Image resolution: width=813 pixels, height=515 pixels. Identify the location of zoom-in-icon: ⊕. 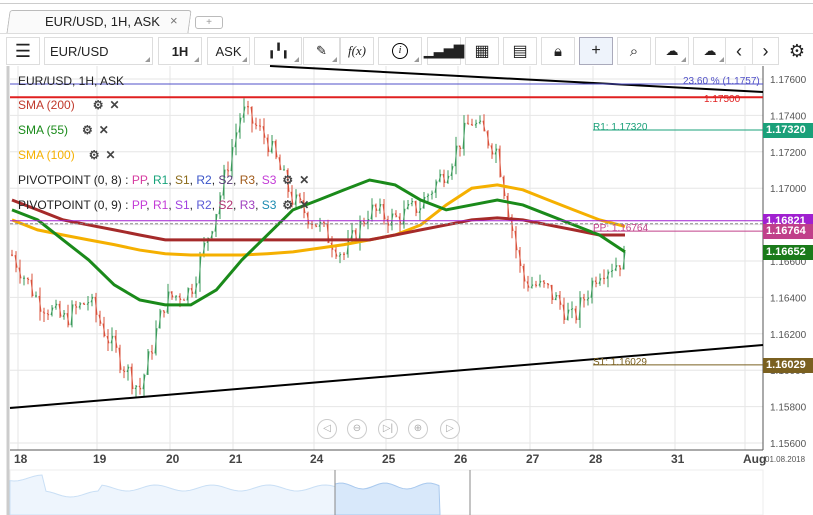
(418, 428).